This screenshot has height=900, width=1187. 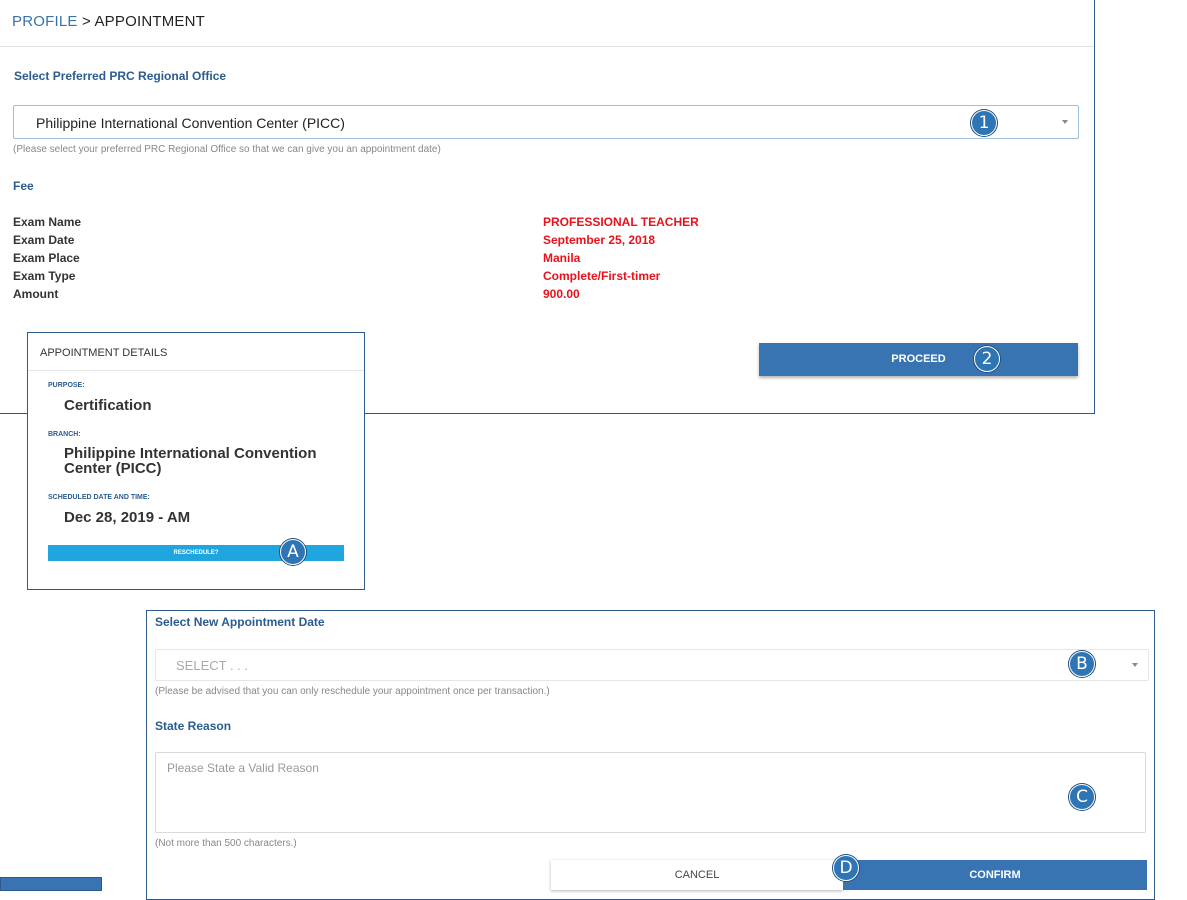 What do you see at coordinates (44, 240) in the screenshot?
I see `fee-label-exam-date: Exam Date` at bounding box center [44, 240].